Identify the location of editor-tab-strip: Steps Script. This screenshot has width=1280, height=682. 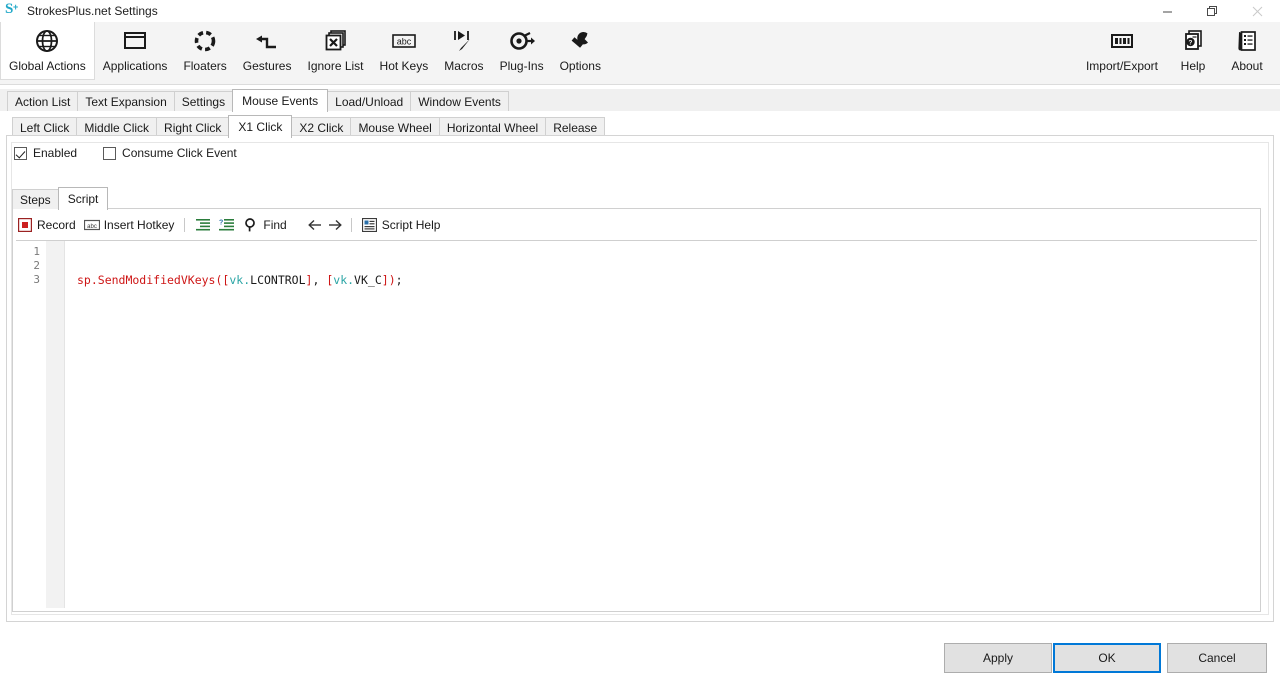
(60, 198).